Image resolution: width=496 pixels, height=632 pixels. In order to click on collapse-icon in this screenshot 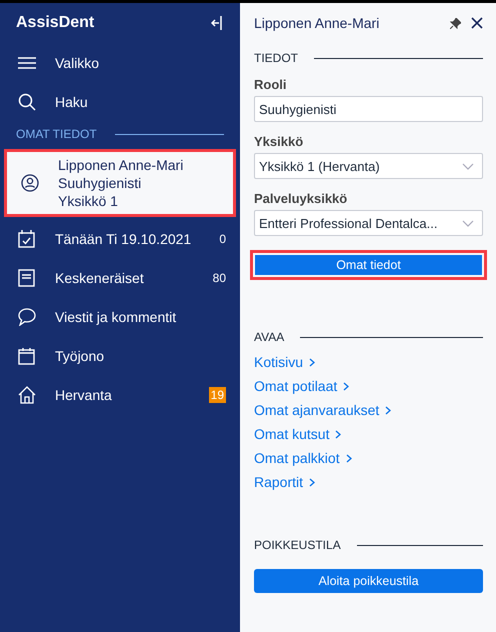, I will do `click(216, 23)`.